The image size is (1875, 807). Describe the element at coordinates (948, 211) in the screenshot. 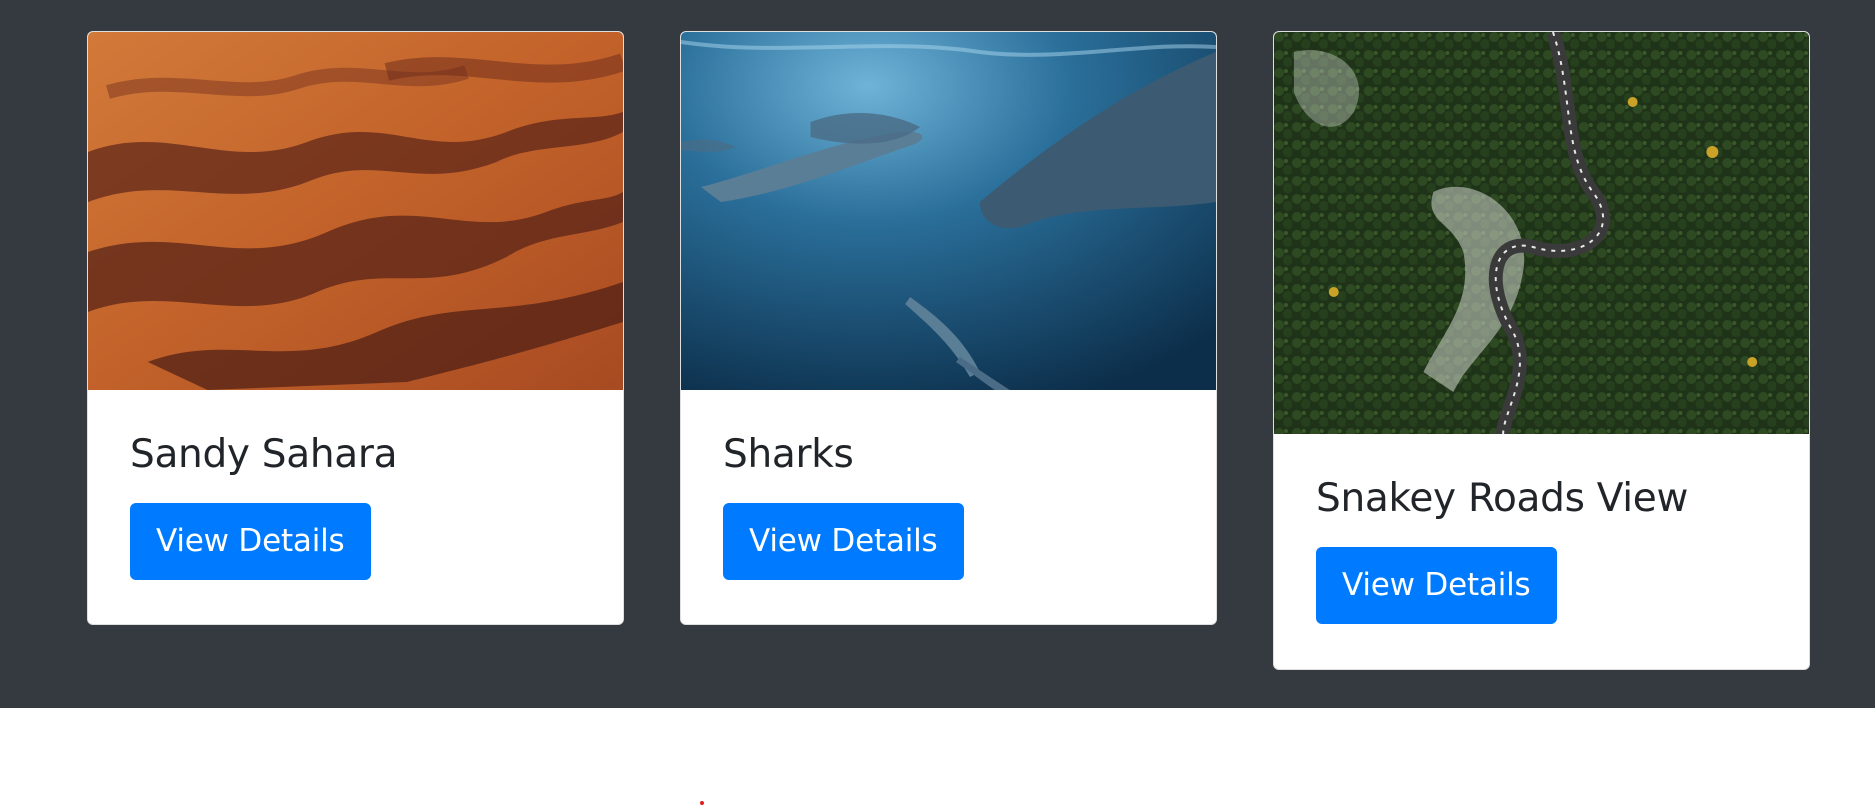

I see `underwater-dolphins-image` at that location.